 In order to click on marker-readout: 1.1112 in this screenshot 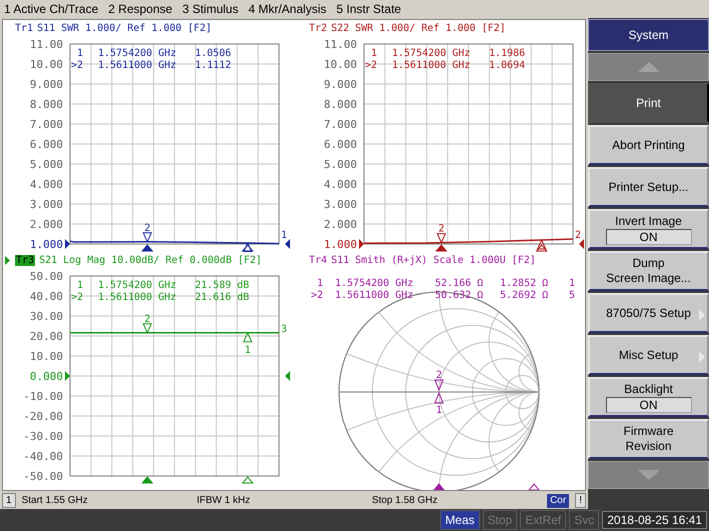, I will do `click(213, 65)`.